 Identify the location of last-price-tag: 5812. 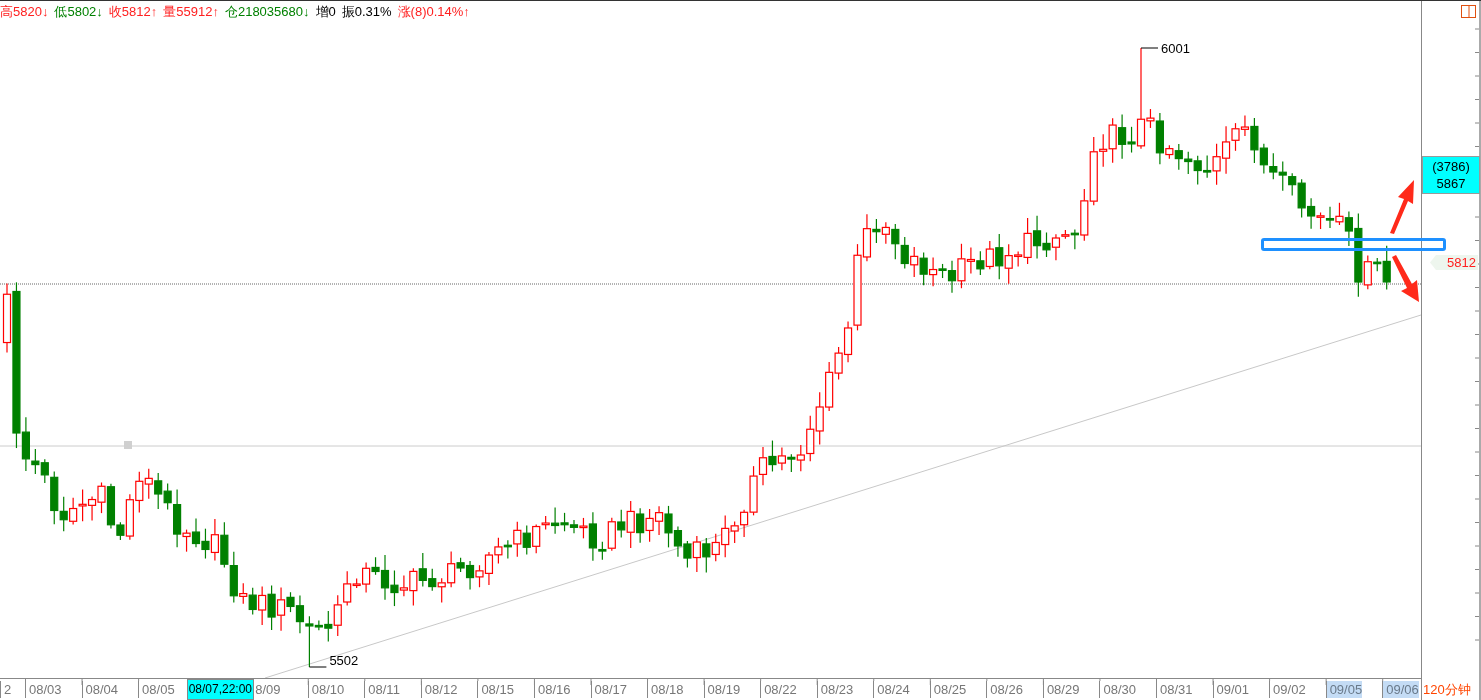
(1454, 262).